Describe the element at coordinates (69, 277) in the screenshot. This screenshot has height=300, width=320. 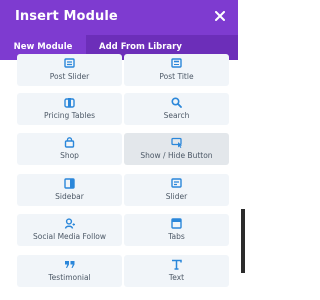
I see `module-label: Testimonial` at that location.